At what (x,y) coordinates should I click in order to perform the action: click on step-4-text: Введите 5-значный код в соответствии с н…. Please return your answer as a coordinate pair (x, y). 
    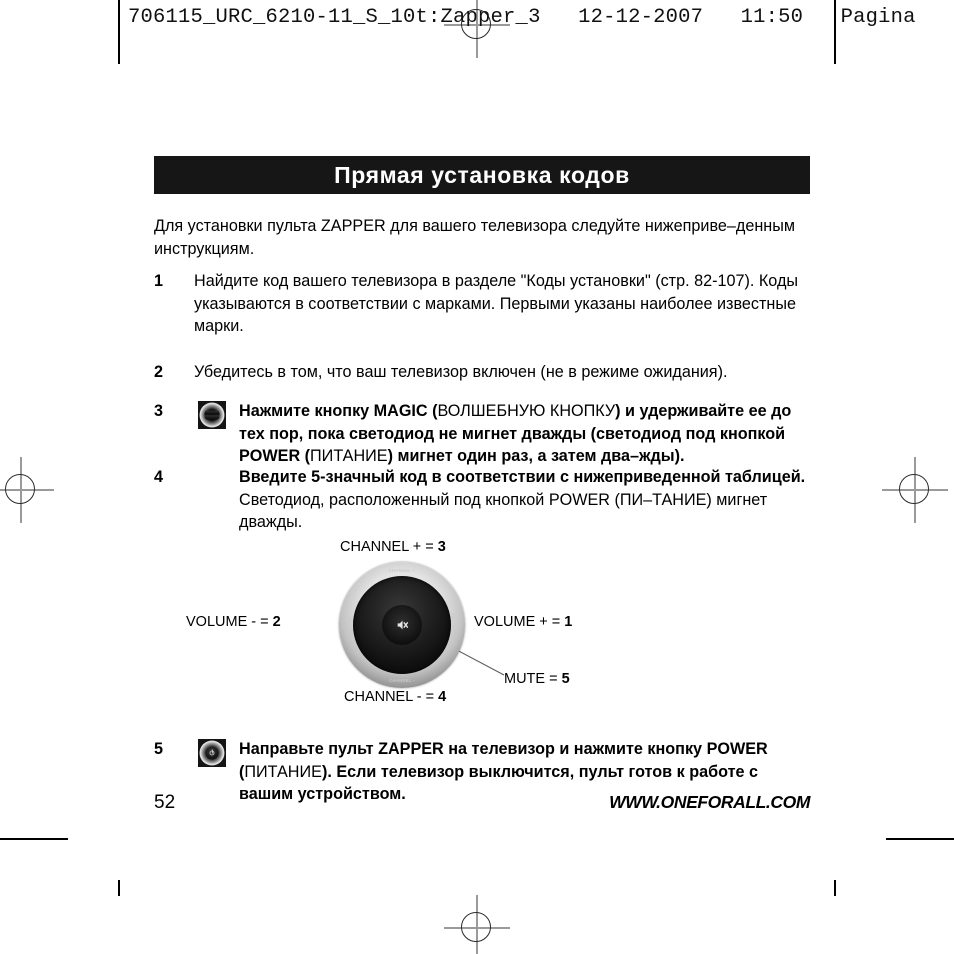
    Looking at the image, I should click on (522, 499).